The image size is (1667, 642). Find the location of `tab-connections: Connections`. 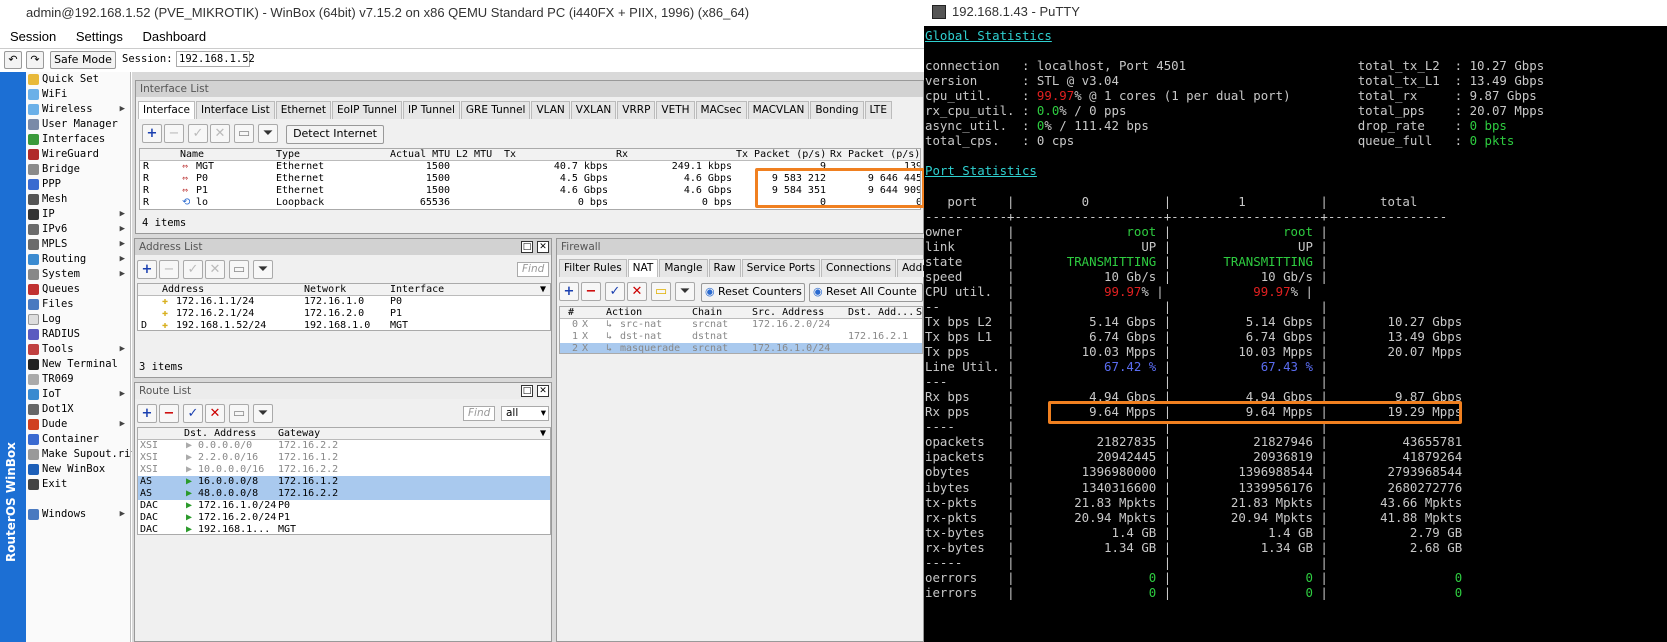

tab-connections: Connections is located at coordinates (858, 268).